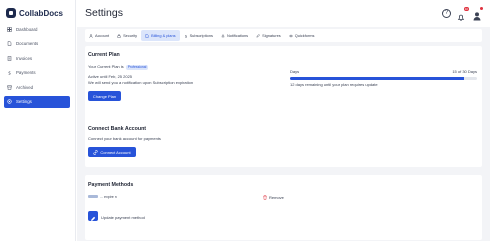  I want to click on app-logo: CollabDocs, so click(34, 13).